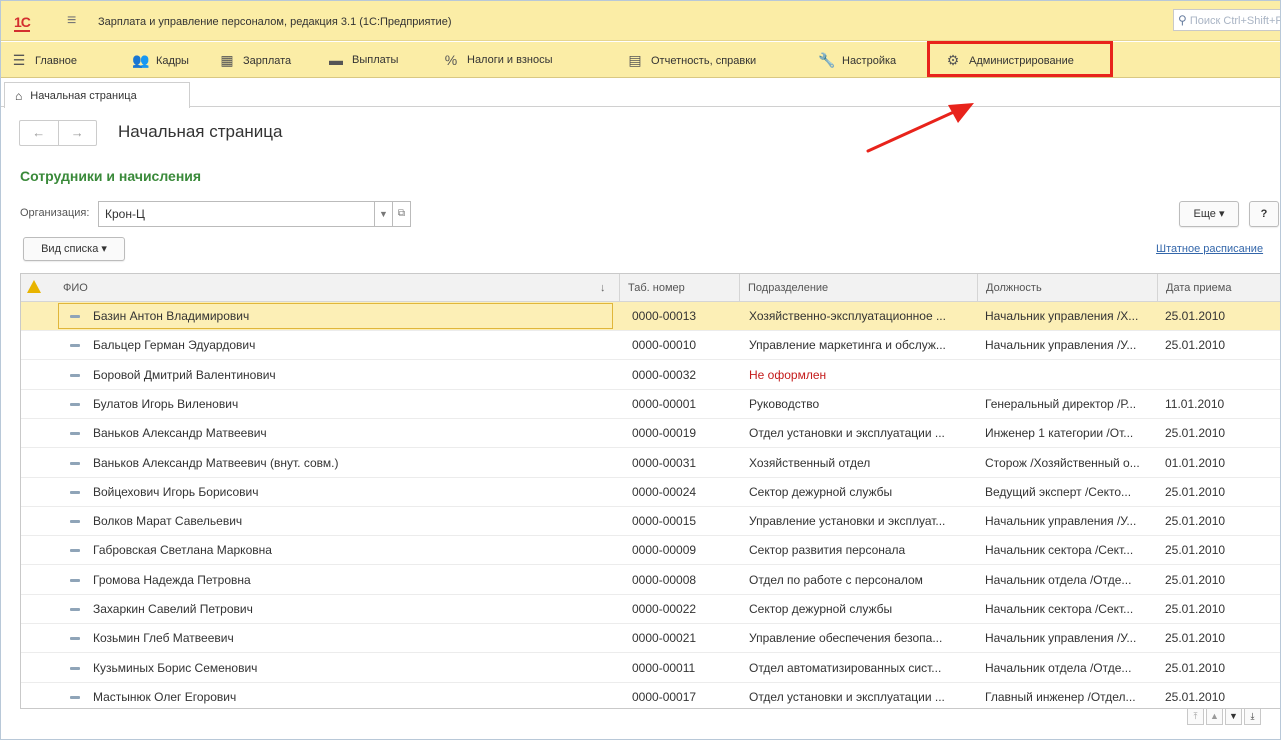  Describe the element at coordinates (236, 214) in the screenshot. I see `organization-field: Крон-Ц` at that location.